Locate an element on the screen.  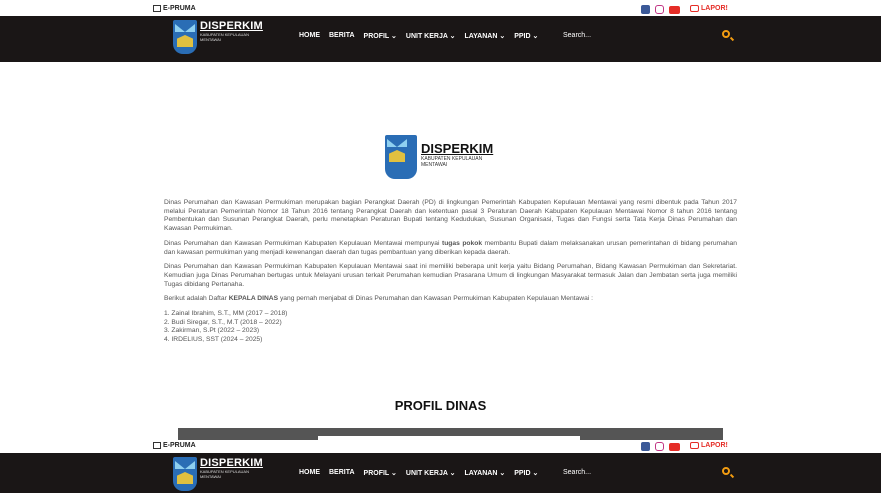
top-utility-bar: E-PRUMA LAPOR! is located at coordinates (440, 10).